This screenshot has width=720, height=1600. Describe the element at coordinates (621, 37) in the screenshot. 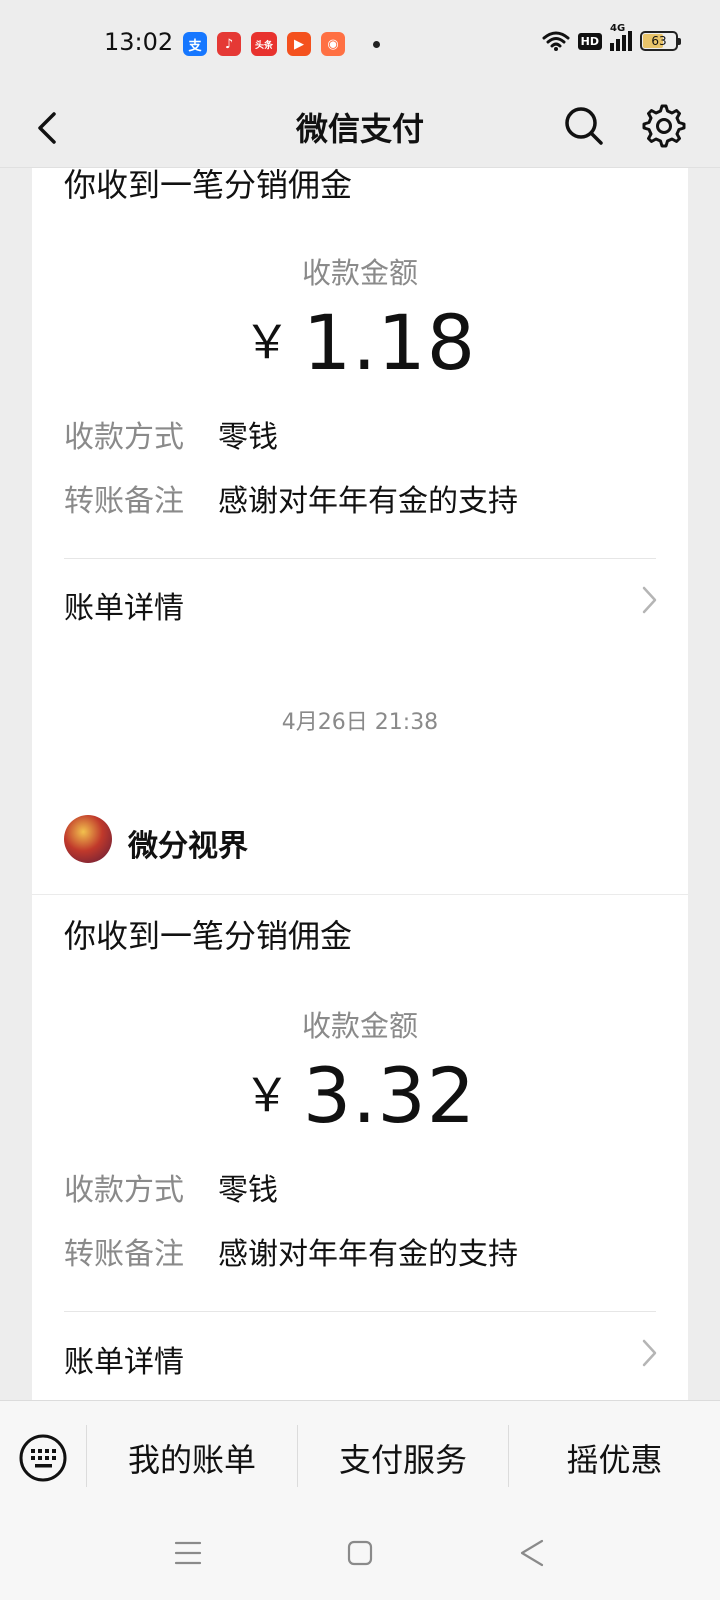

I see `signal-icon: 4G` at that location.